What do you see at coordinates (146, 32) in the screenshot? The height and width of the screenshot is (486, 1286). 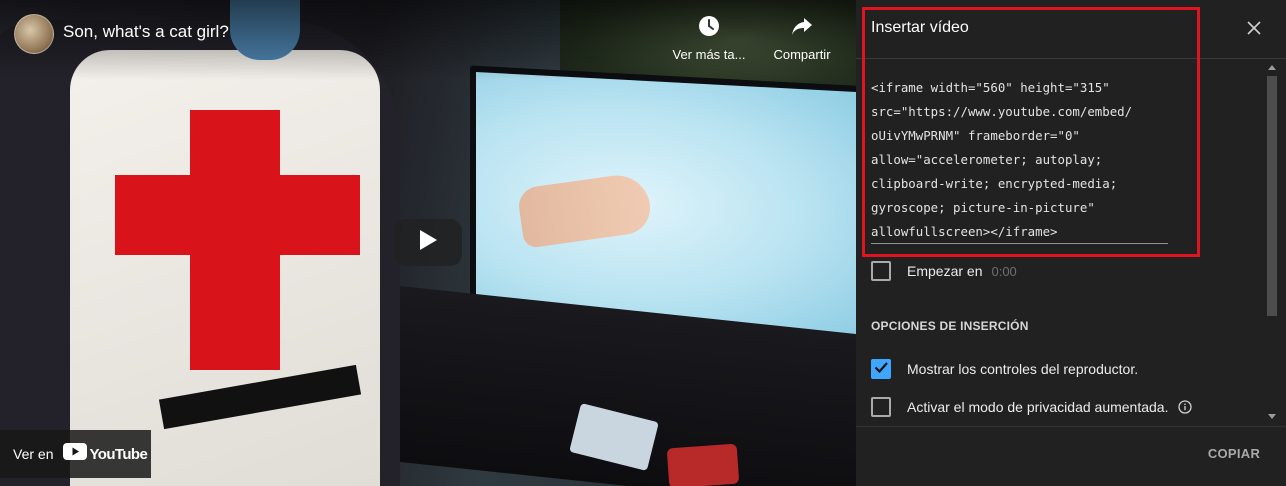 I see `video-title: Son, what's a cat girl?` at bounding box center [146, 32].